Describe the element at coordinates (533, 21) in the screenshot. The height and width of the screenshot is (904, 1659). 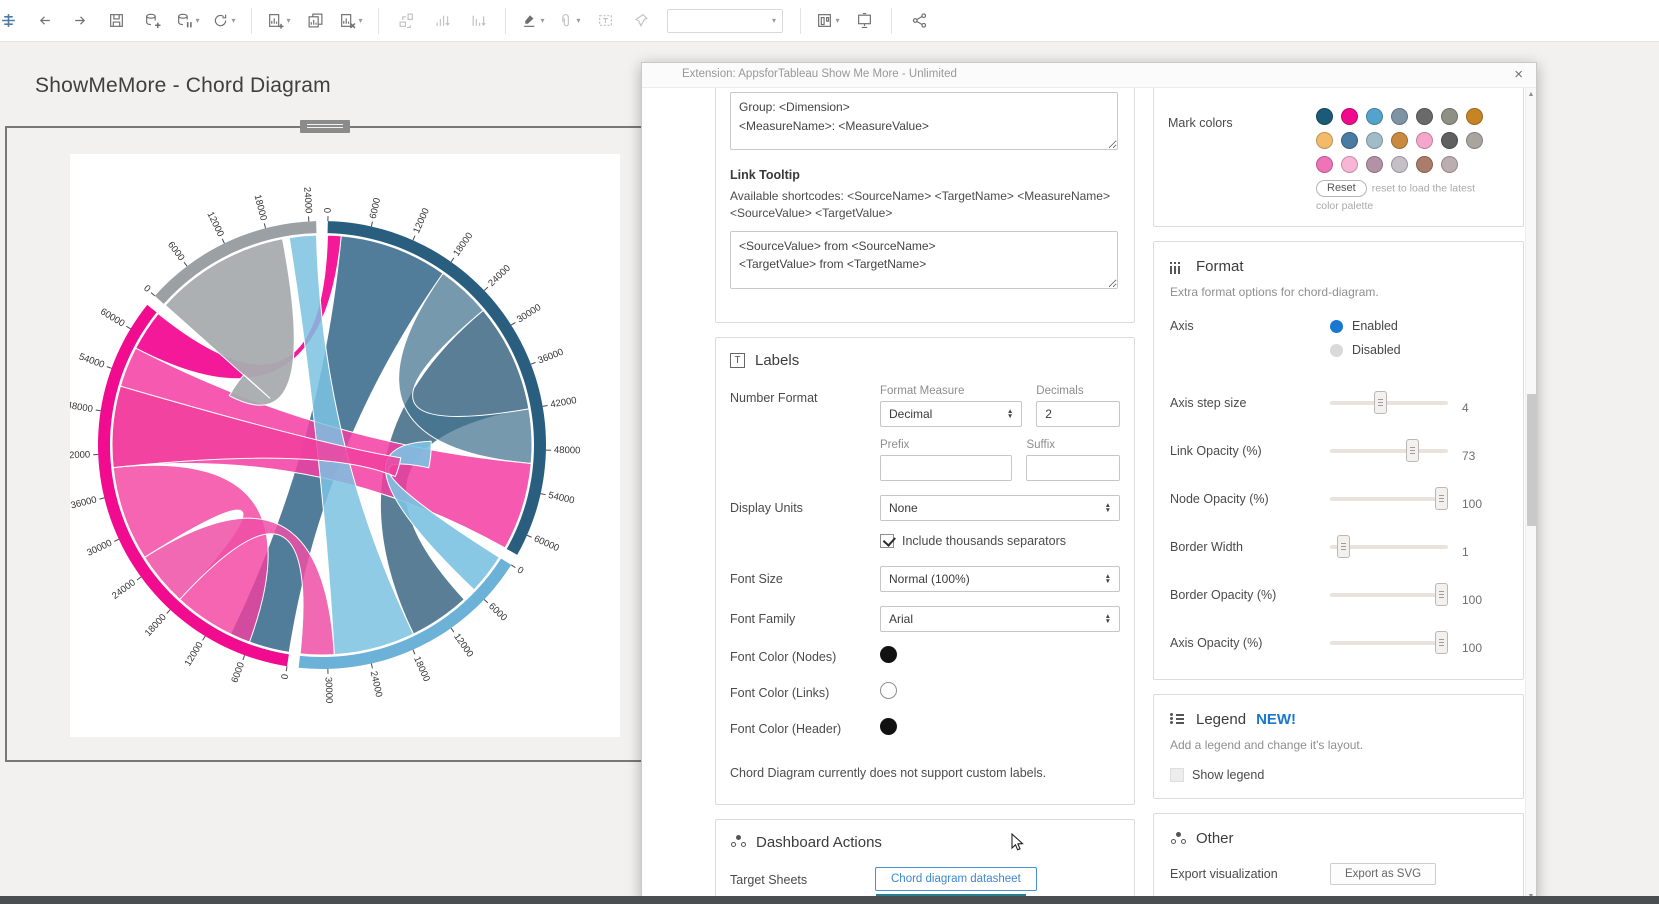
I see `highlight-icon: ▾` at that location.